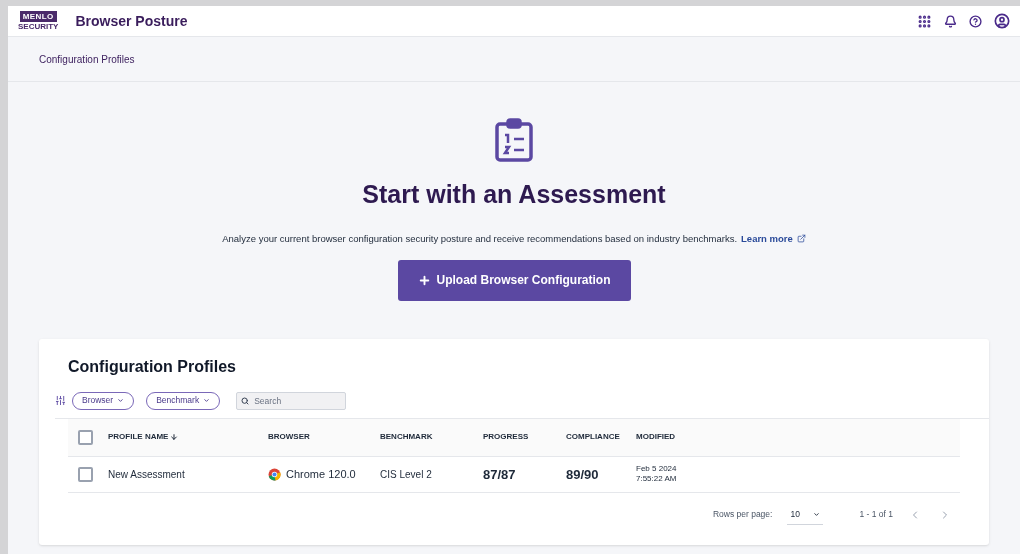  I want to click on search-icon, so click(245, 400).